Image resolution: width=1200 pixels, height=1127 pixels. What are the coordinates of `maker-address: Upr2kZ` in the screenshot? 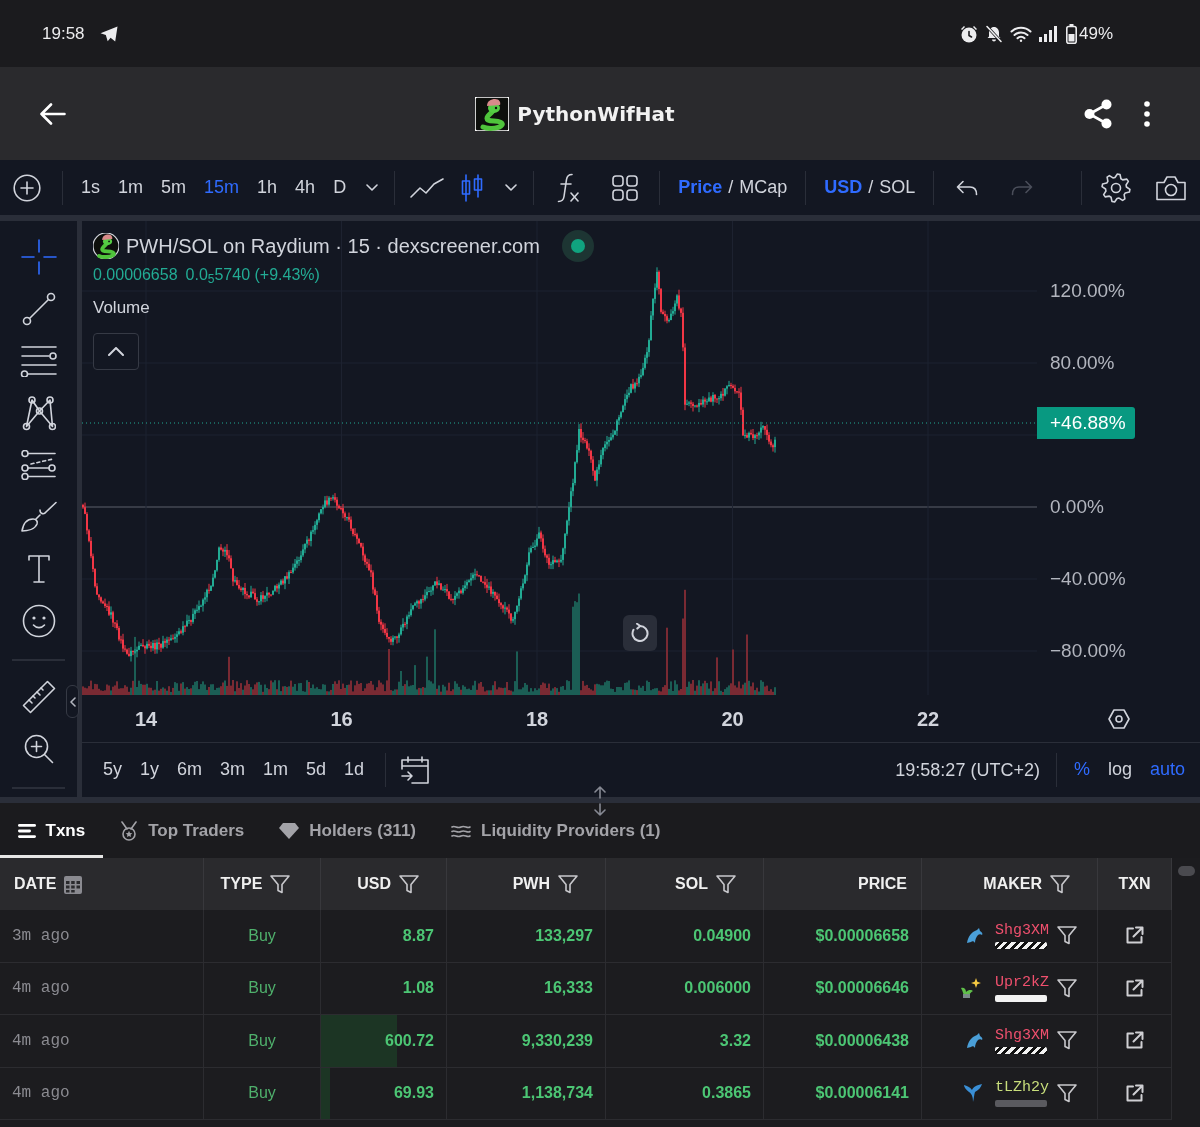 It's located at (1022, 983).